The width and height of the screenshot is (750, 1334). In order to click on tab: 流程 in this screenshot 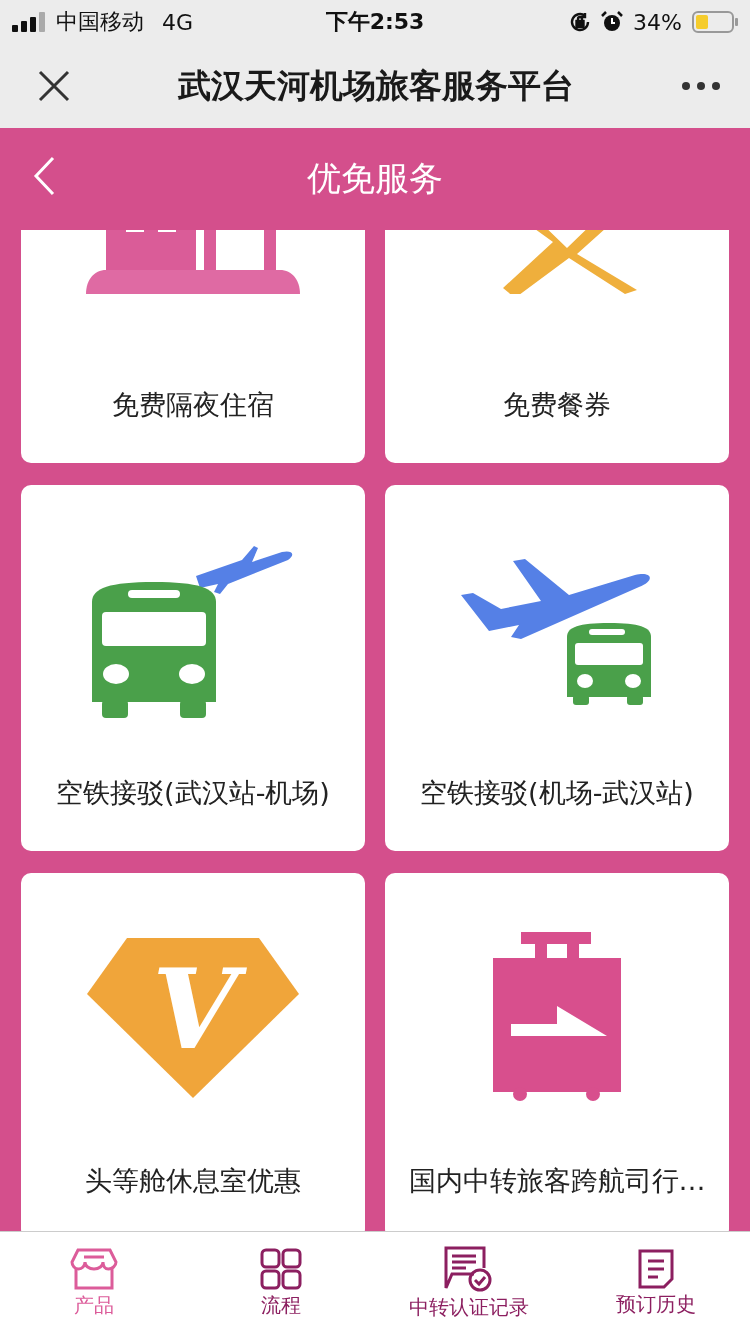, I will do `click(281, 1283)`.